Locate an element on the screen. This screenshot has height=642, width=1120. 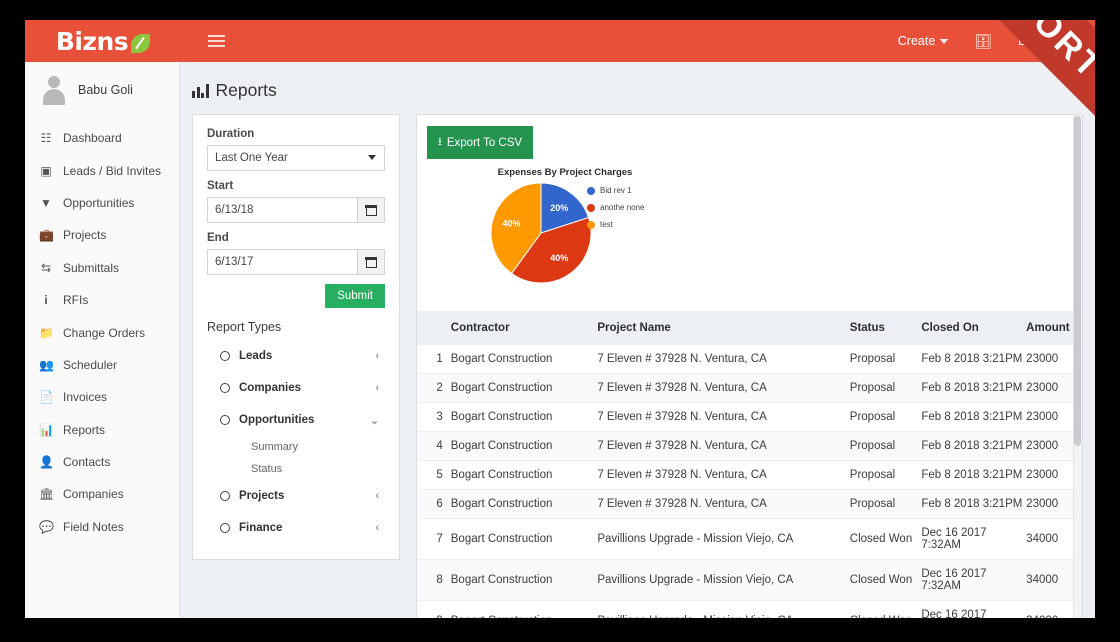
user-menu: Babu Goli is located at coordinates (1045, 41).